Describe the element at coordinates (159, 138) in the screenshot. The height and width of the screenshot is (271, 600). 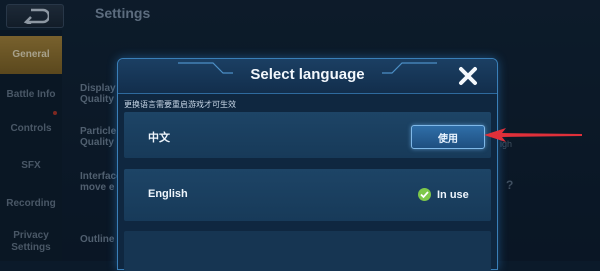
I see `language-name: 中文` at that location.